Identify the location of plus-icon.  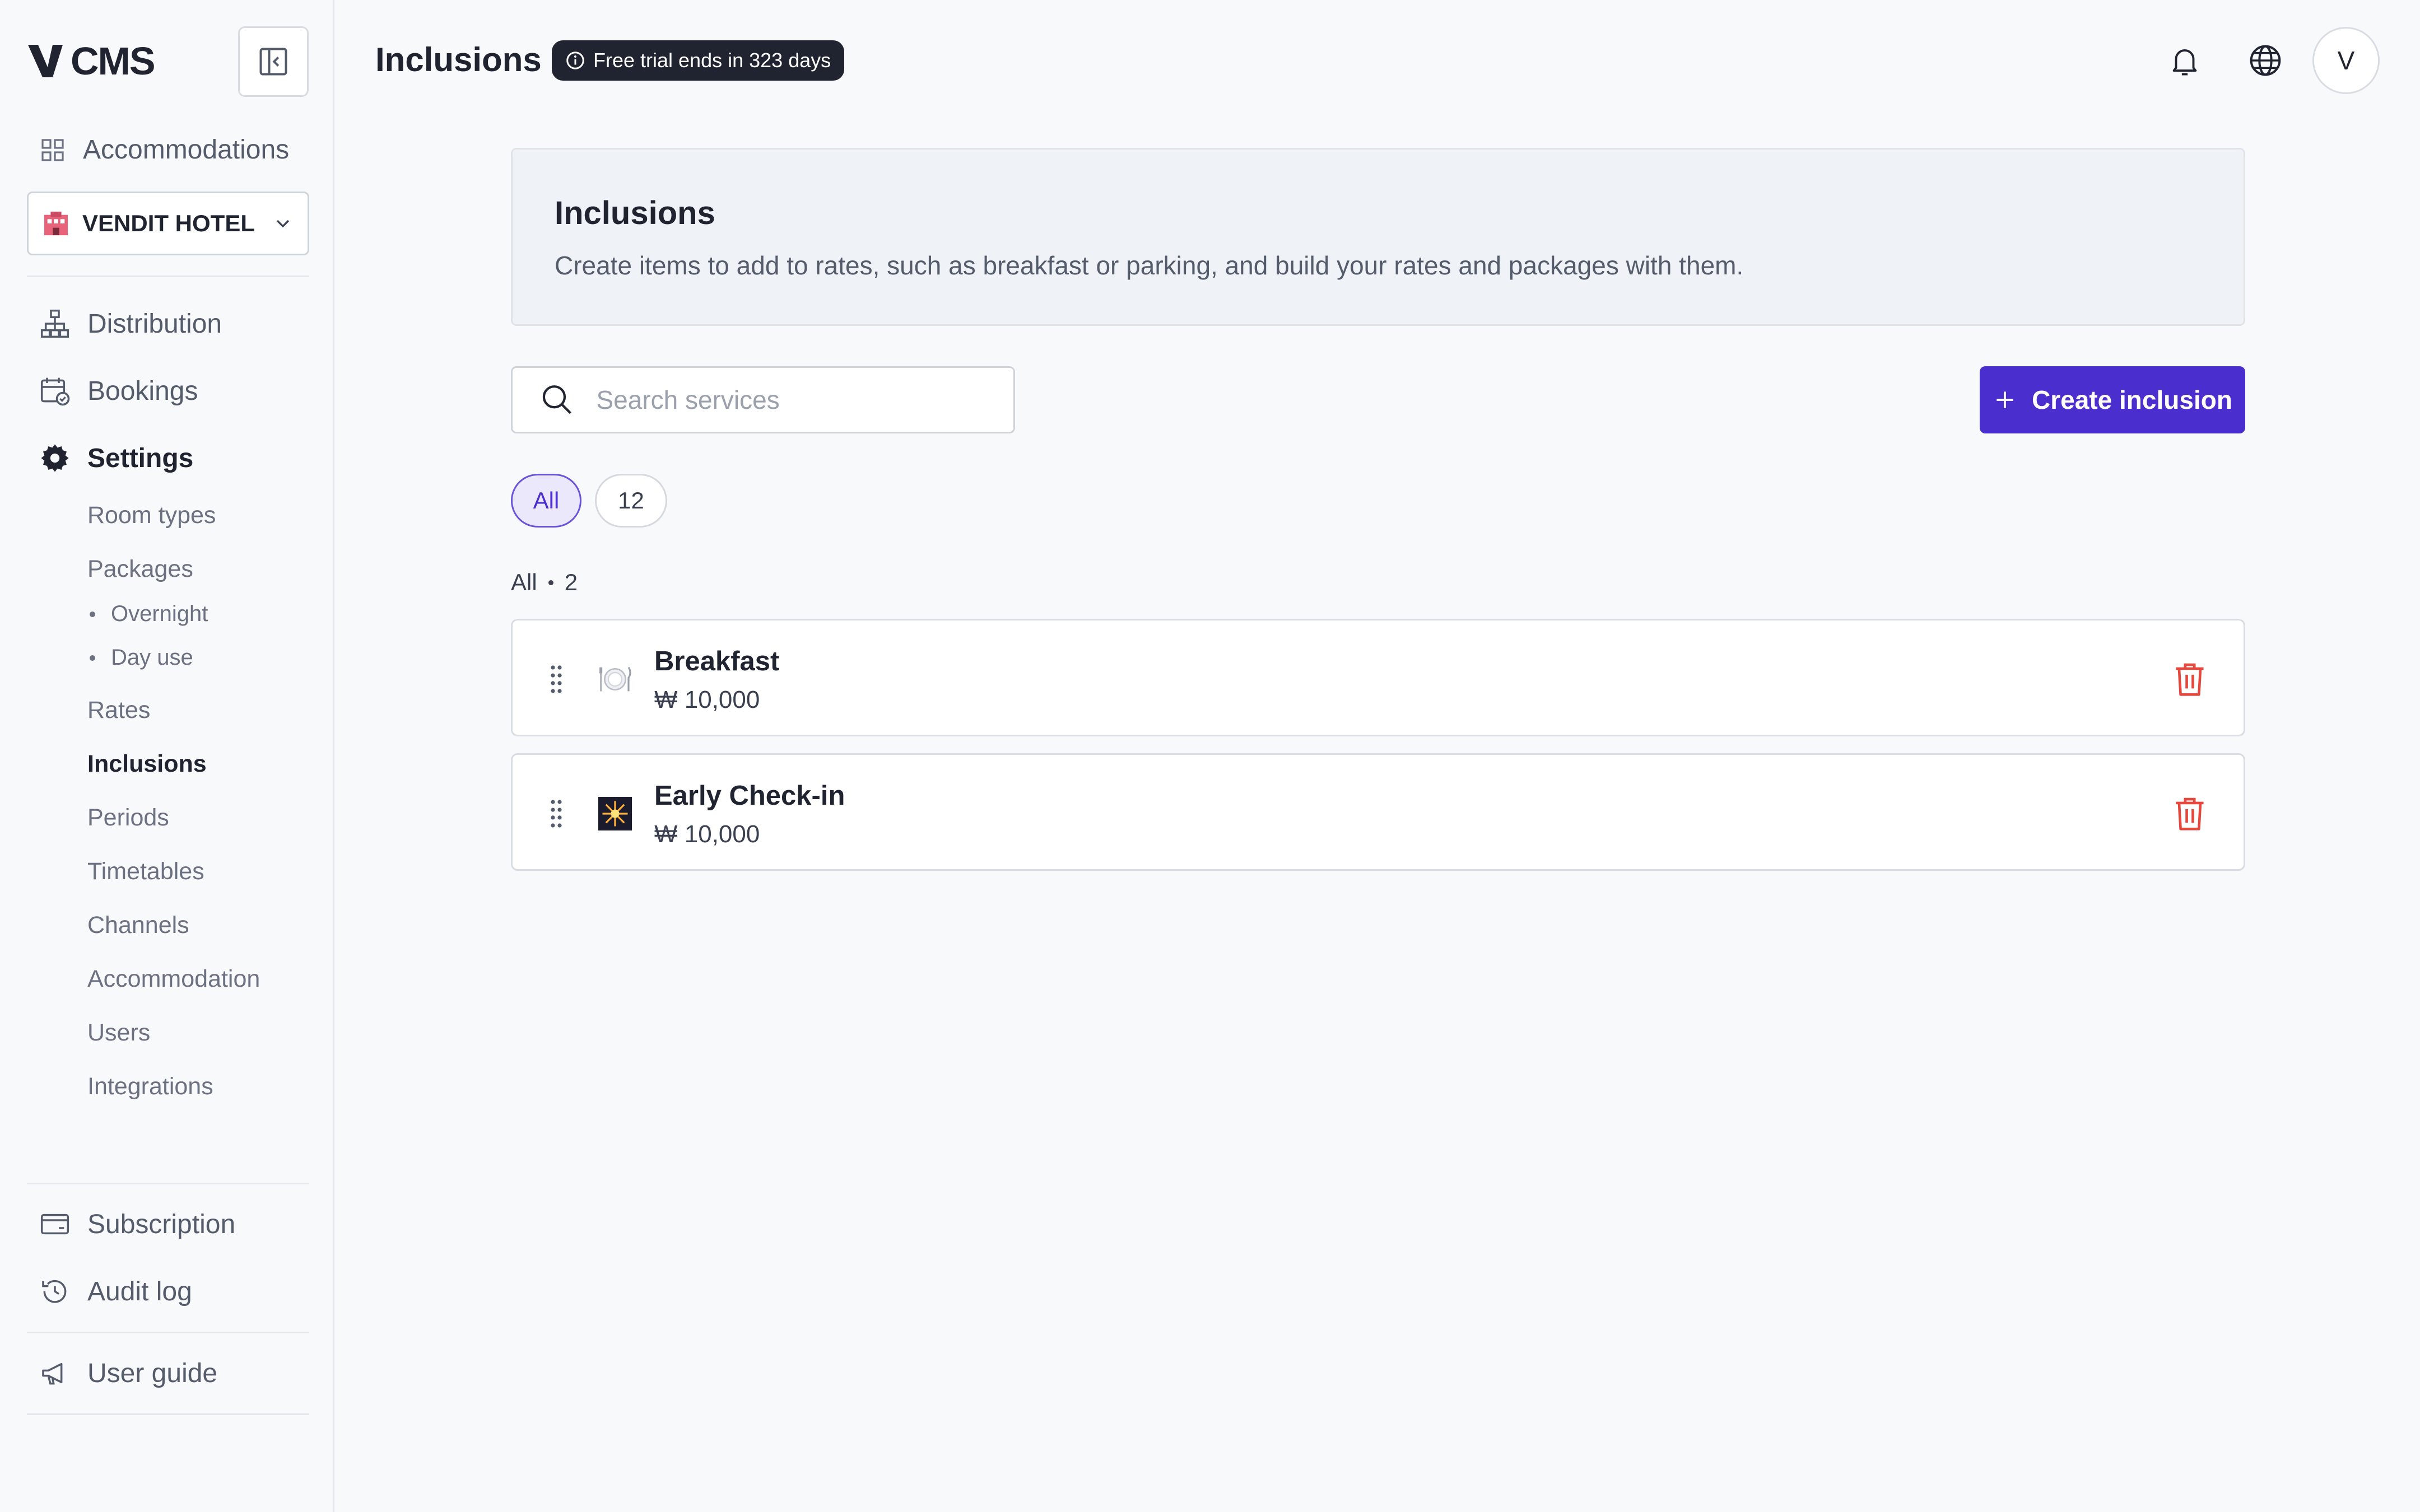
(2005, 400).